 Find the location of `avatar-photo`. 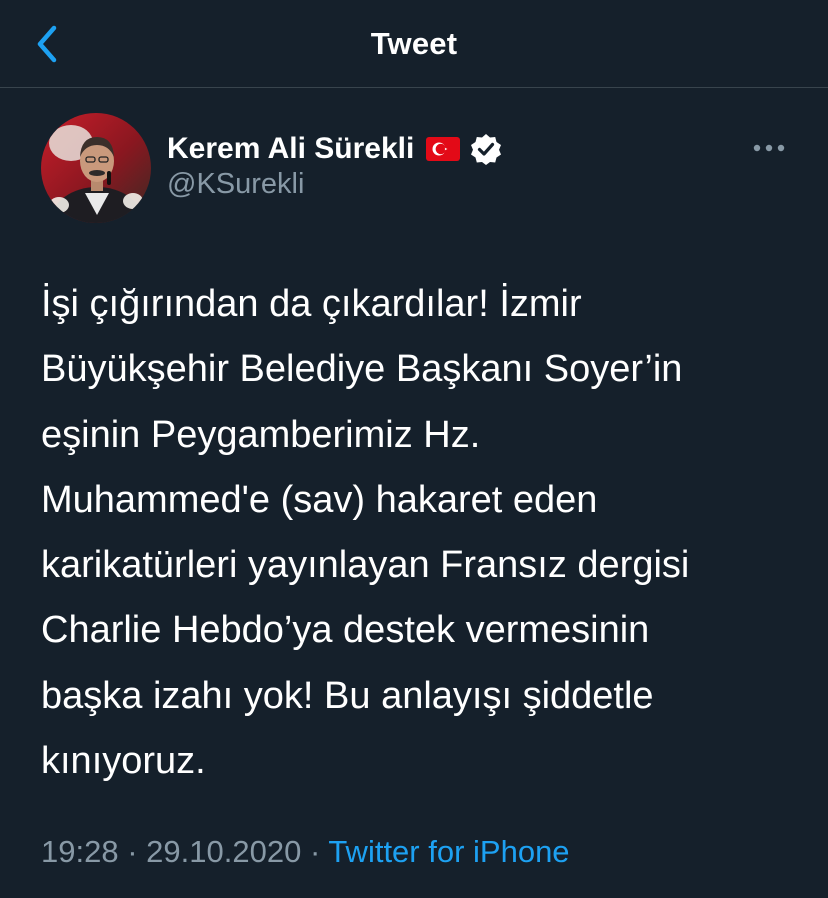

avatar-photo is located at coordinates (96, 168).